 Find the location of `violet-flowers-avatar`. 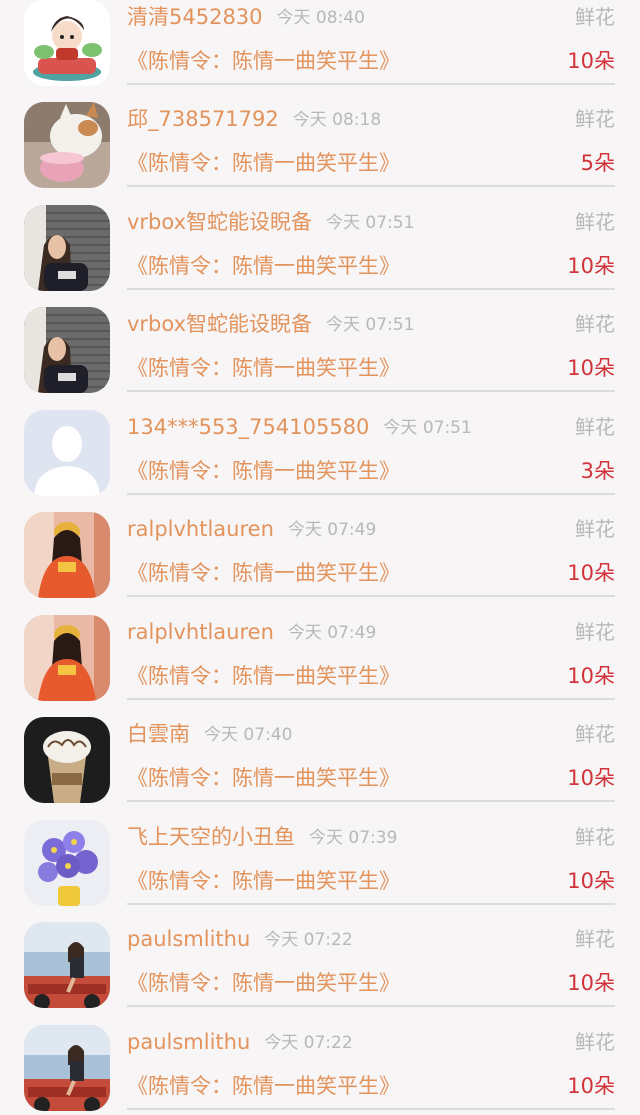

violet-flowers-avatar is located at coordinates (67, 863).